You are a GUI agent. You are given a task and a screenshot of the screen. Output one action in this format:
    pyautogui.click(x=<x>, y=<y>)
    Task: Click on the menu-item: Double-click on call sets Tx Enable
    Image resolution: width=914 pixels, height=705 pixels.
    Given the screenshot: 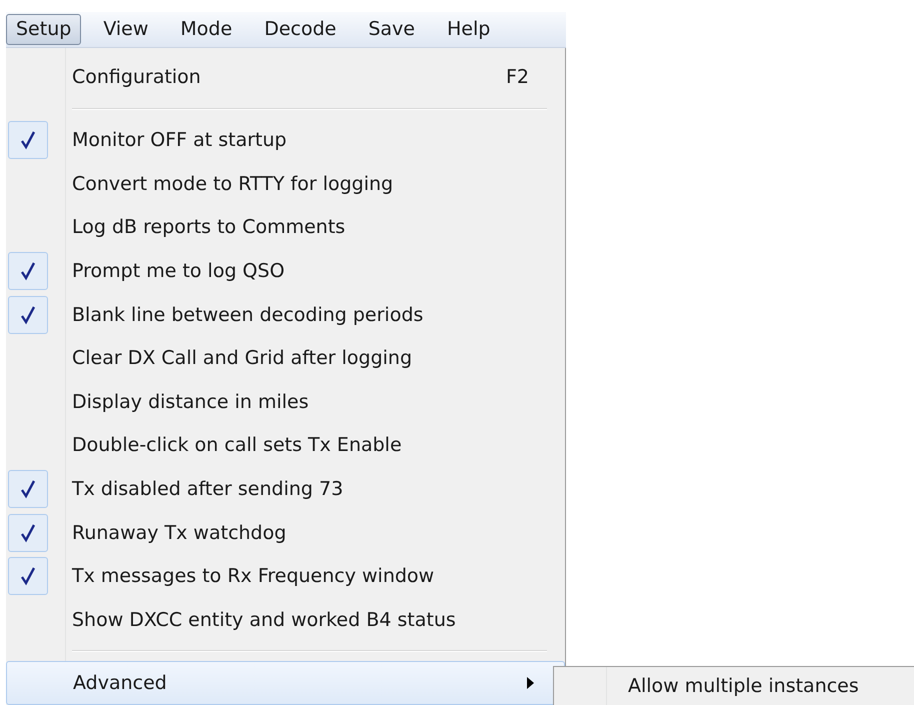 What is the action you would take?
    pyautogui.click(x=285, y=446)
    